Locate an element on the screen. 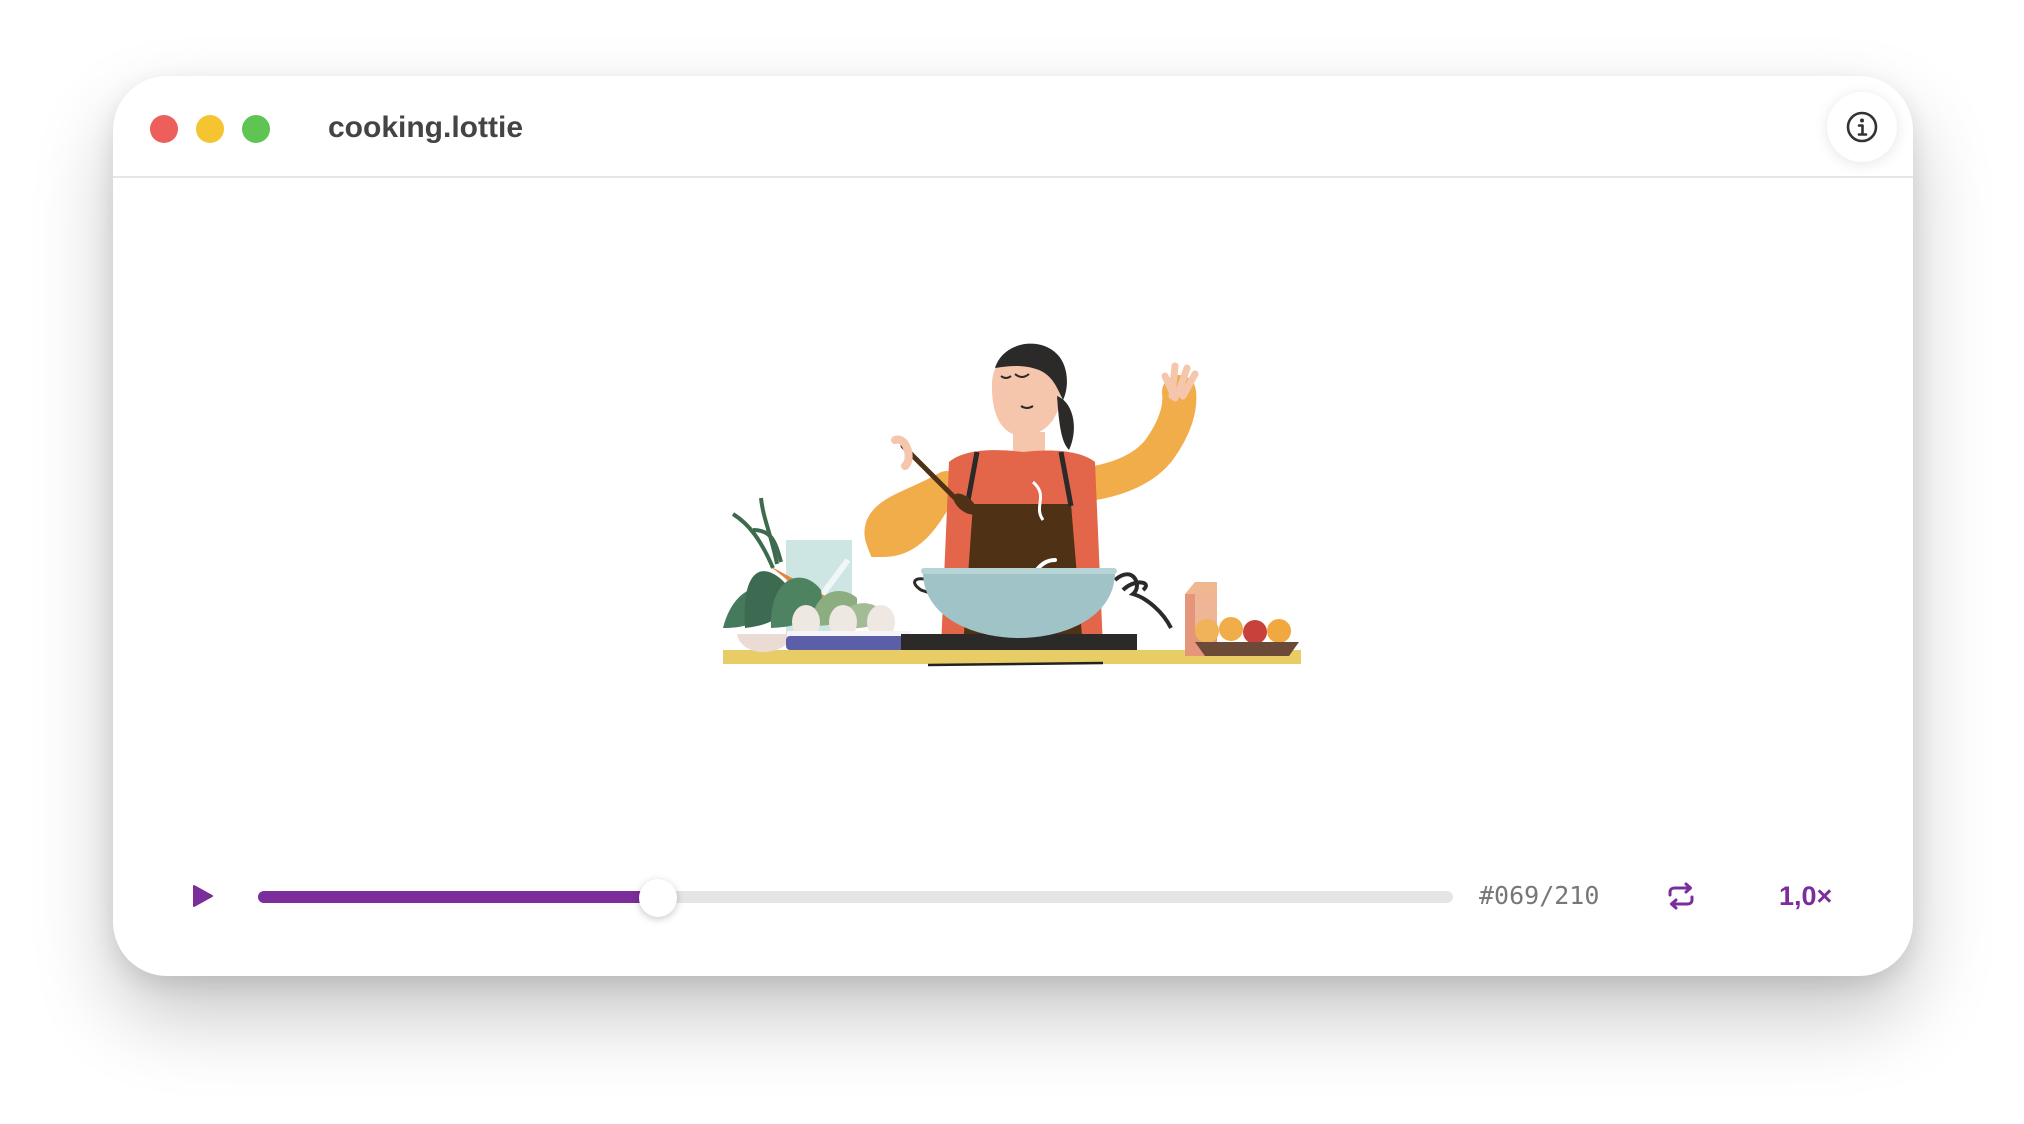 The width and height of the screenshot is (2024, 1124). speed-button: 1,0× is located at coordinates (1805, 896).